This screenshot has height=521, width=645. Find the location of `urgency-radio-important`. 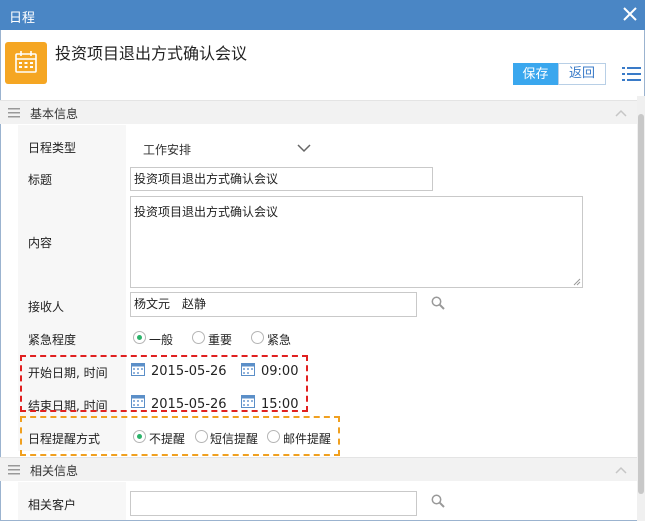

urgency-radio-important is located at coordinates (198, 337).